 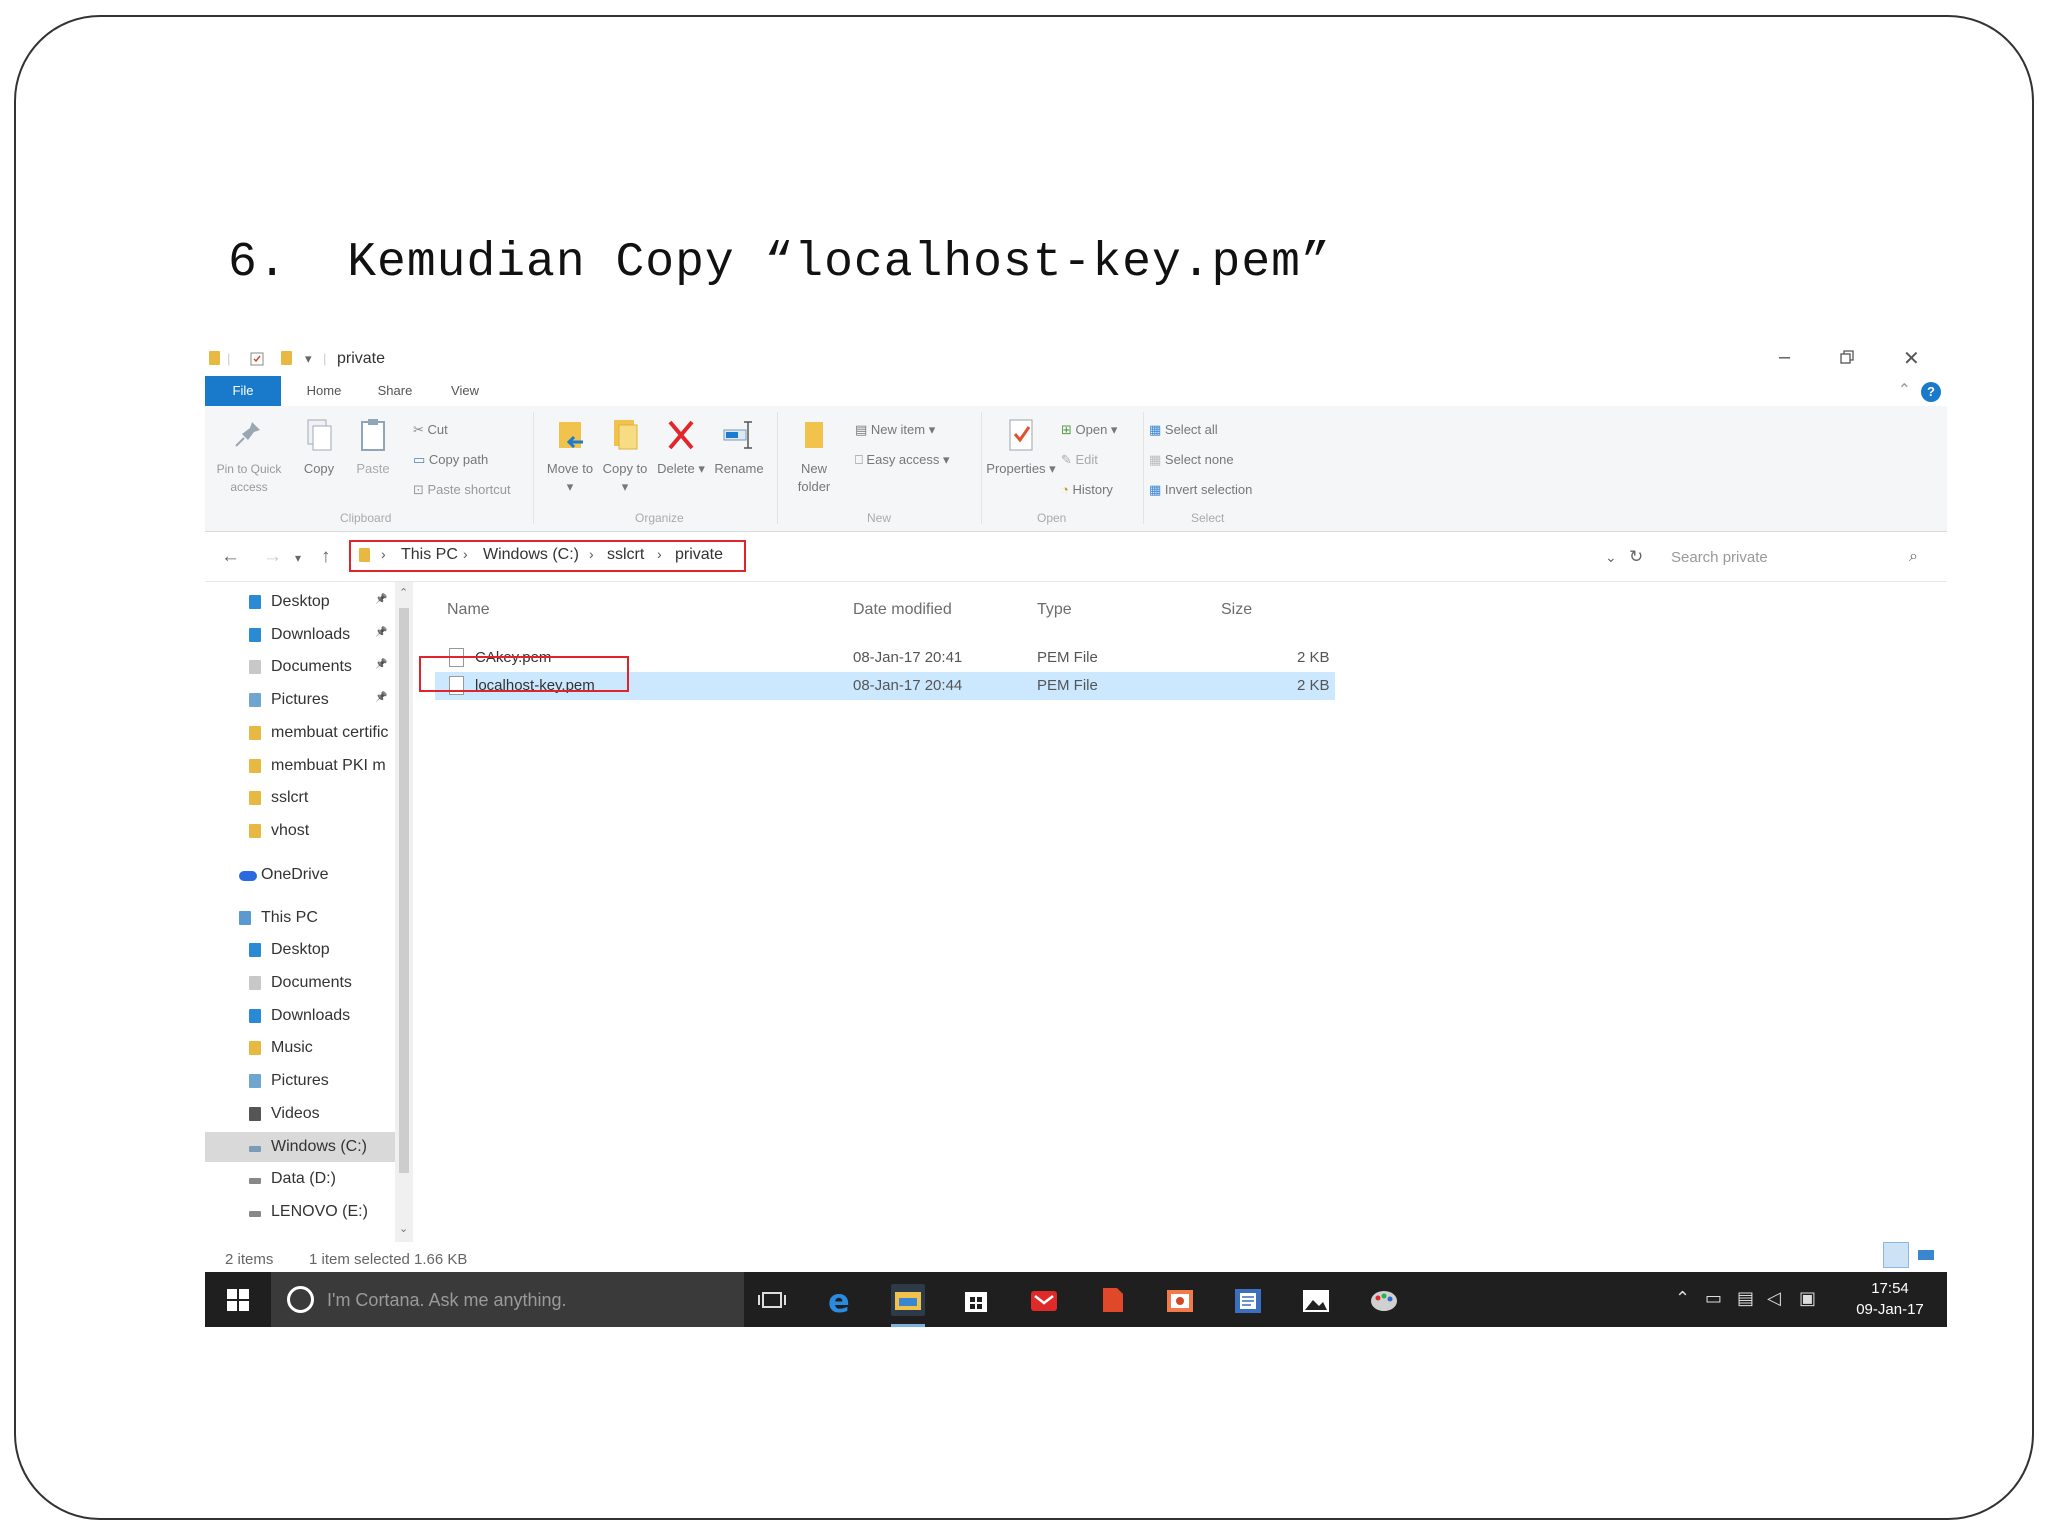 I want to click on volume-icon: ◁, so click(x=1774, y=1298).